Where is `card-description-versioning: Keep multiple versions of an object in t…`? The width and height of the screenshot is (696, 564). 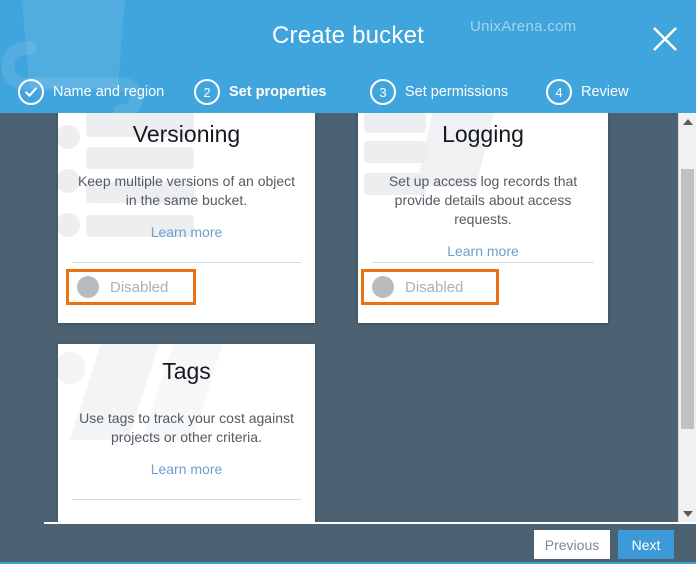
card-description-versioning: Keep multiple versions of an object in t… is located at coordinates (186, 190).